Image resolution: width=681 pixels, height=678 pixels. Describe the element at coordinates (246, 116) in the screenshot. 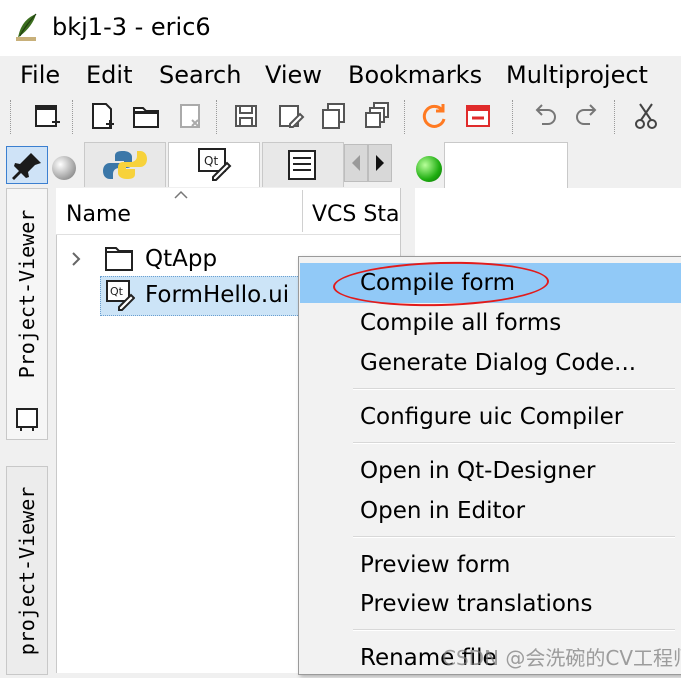

I see `save-icon` at that location.